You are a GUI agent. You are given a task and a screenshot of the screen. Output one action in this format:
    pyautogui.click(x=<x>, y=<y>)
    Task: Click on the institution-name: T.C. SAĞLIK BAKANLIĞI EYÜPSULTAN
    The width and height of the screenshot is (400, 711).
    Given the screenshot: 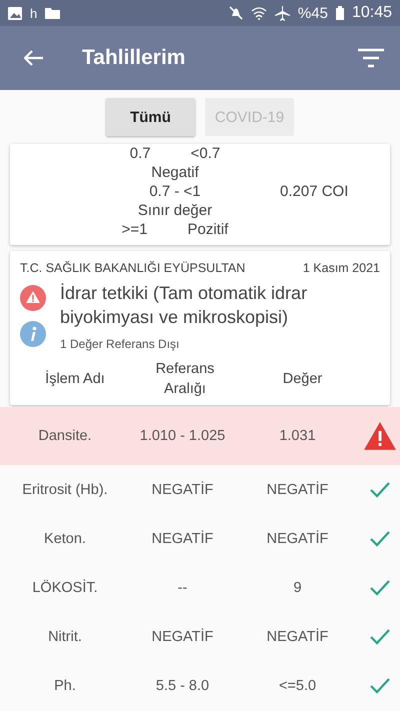 What is the action you would take?
    pyautogui.click(x=133, y=268)
    